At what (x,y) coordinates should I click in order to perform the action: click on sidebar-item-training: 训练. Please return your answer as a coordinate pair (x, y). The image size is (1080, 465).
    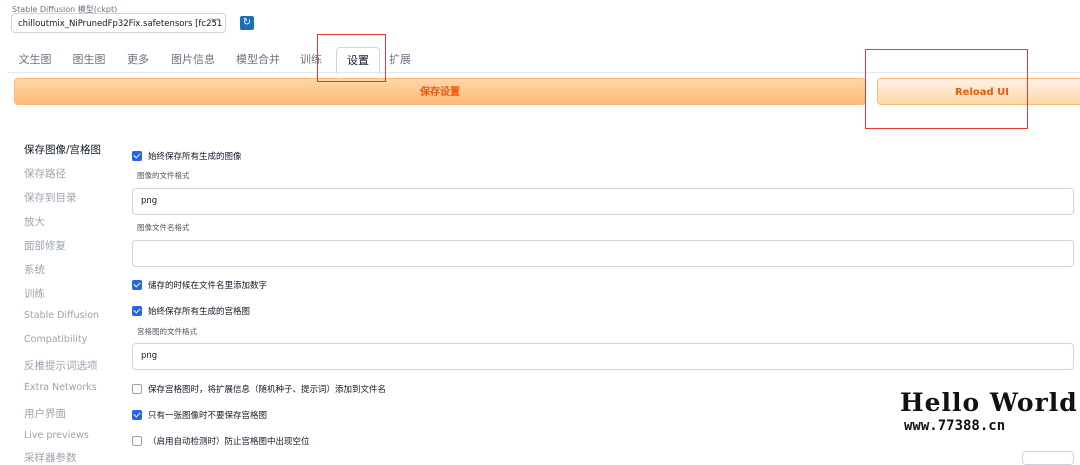
    Looking at the image, I should click on (34, 293).